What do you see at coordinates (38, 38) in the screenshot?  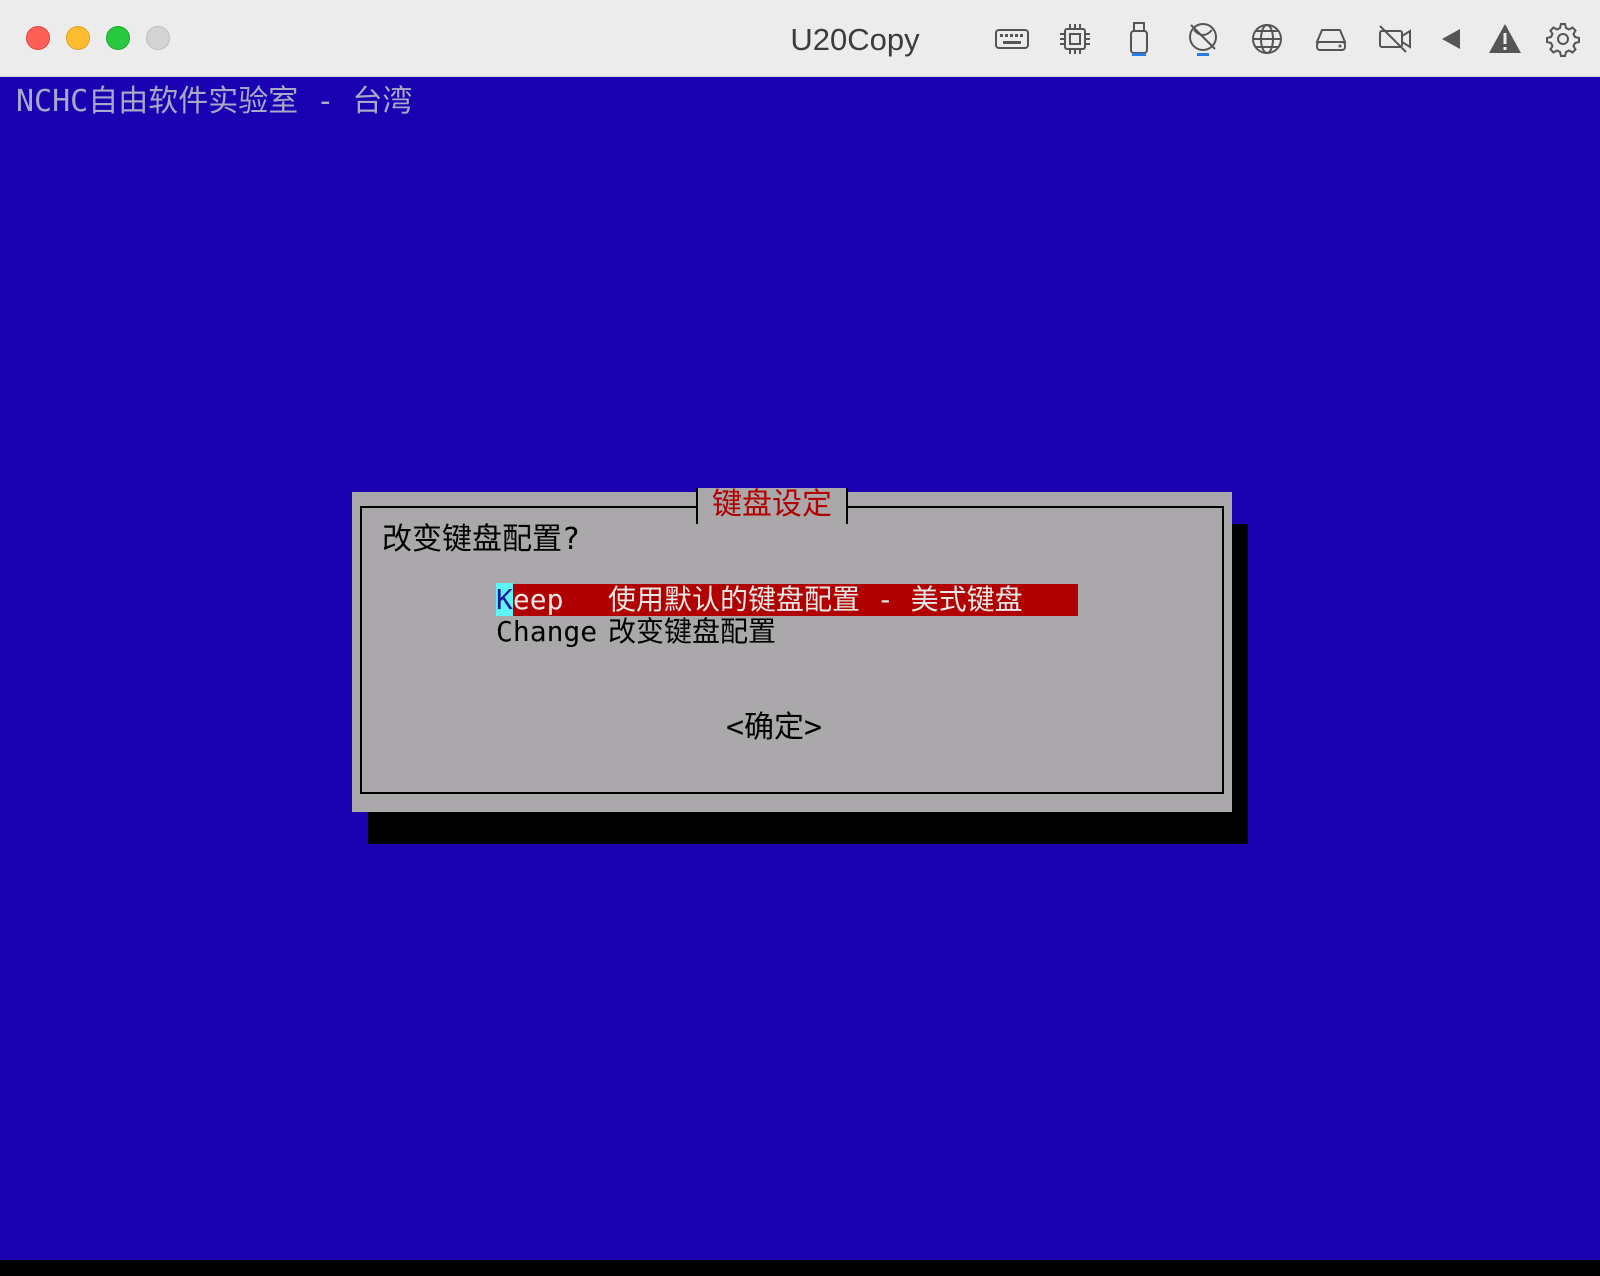 I see `close-button` at bounding box center [38, 38].